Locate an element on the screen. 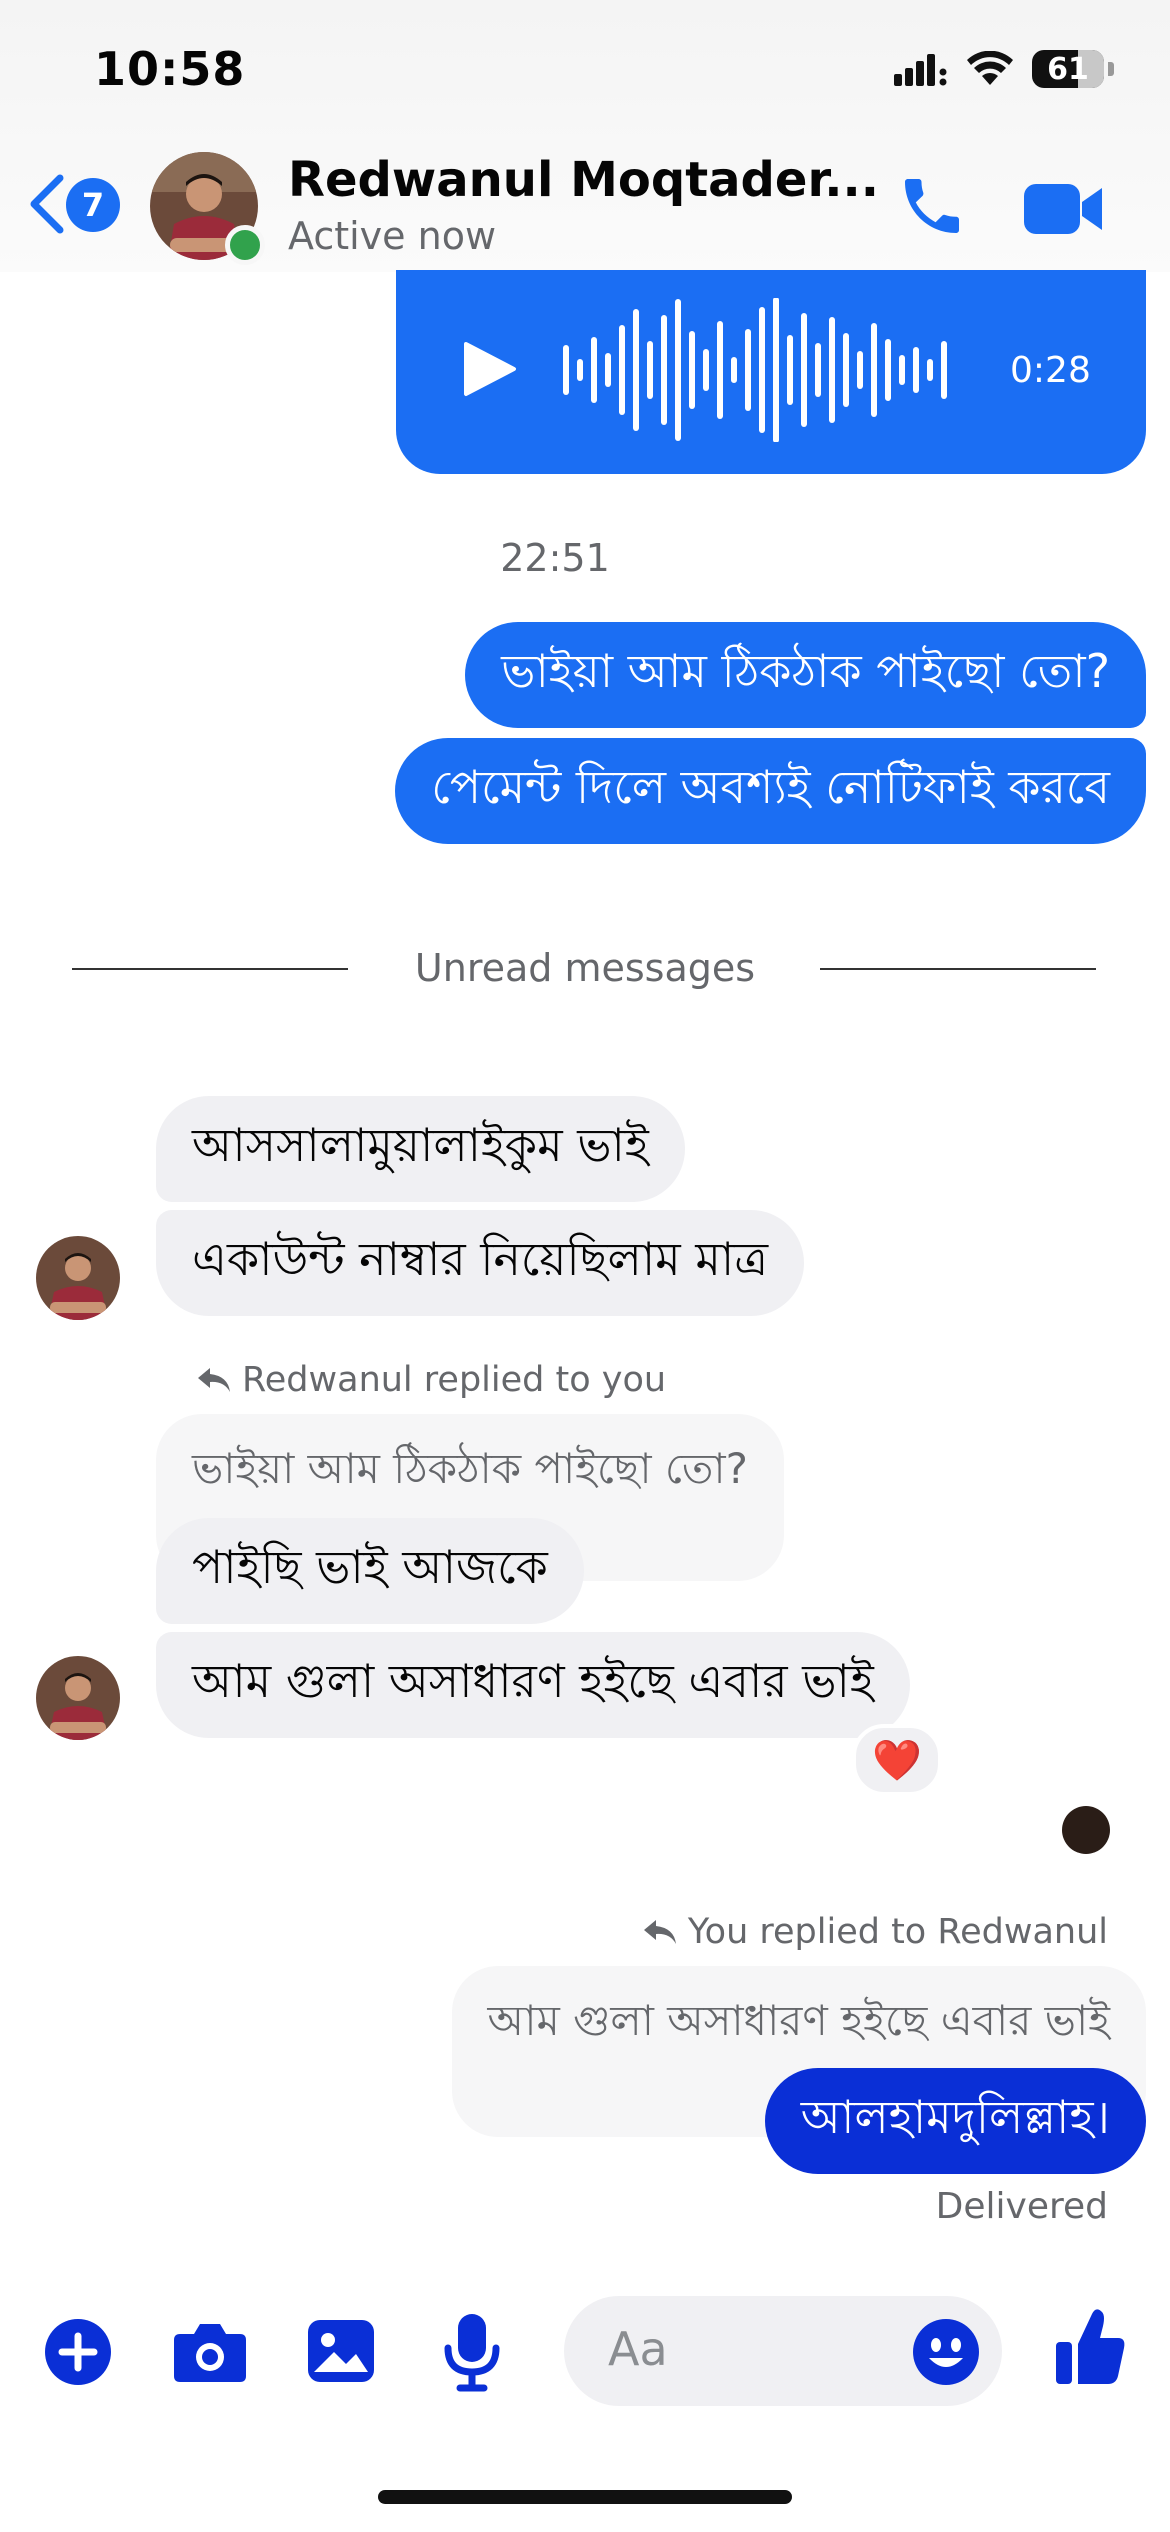 This screenshot has height=2532, width=1170. reply-indicator-text: You replied to Redwanul is located at coordinates (897, 1932).